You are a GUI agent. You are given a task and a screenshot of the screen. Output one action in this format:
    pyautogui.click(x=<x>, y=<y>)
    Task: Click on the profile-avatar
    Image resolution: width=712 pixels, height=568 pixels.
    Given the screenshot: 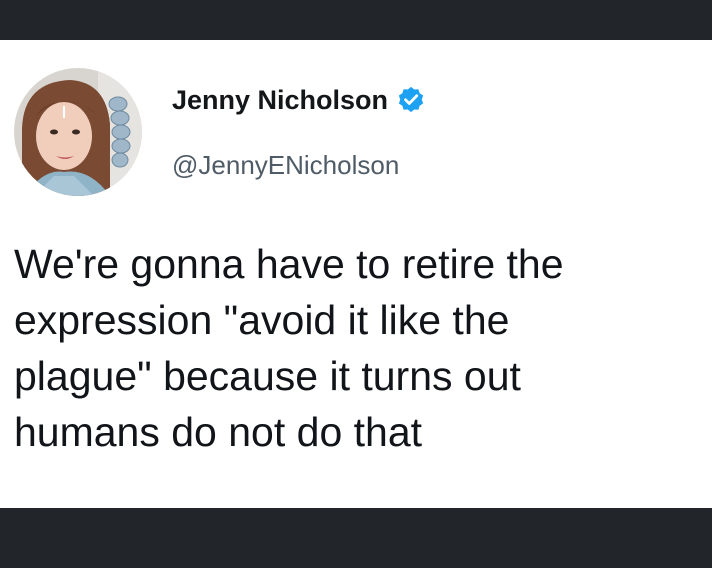 What is the action you would take?
    pyautogui.click(x=78, y=132)
    